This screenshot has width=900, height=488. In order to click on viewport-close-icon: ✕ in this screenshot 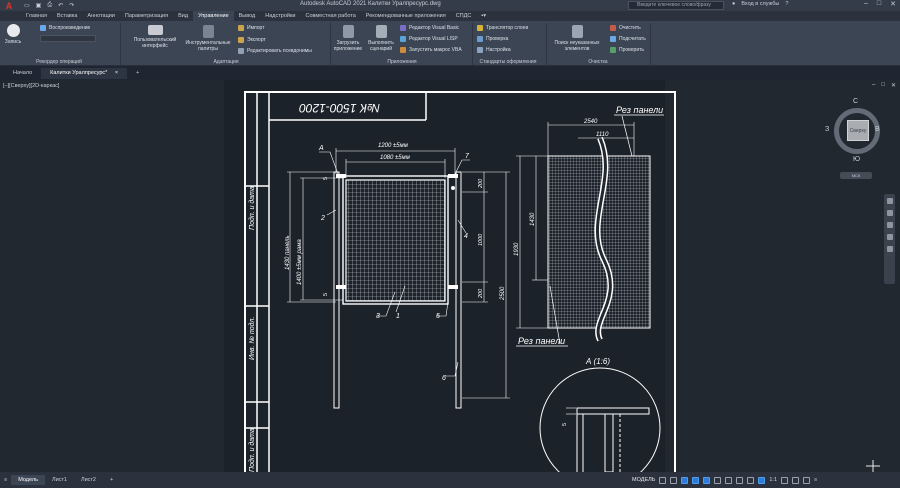, I will do `click(893, 85)`.